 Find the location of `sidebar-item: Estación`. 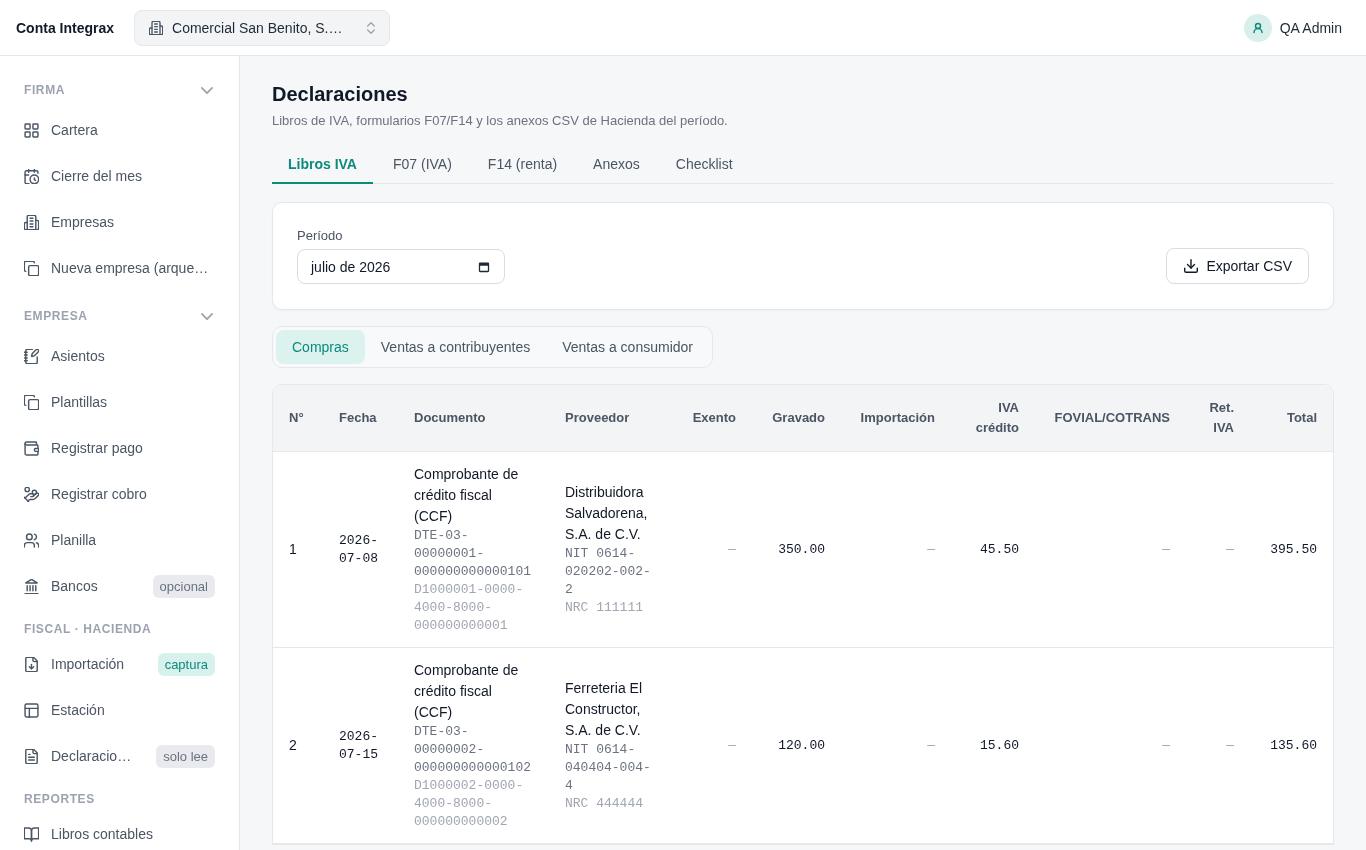

sidebar-item: Estación is located at coordinates (119, 710).